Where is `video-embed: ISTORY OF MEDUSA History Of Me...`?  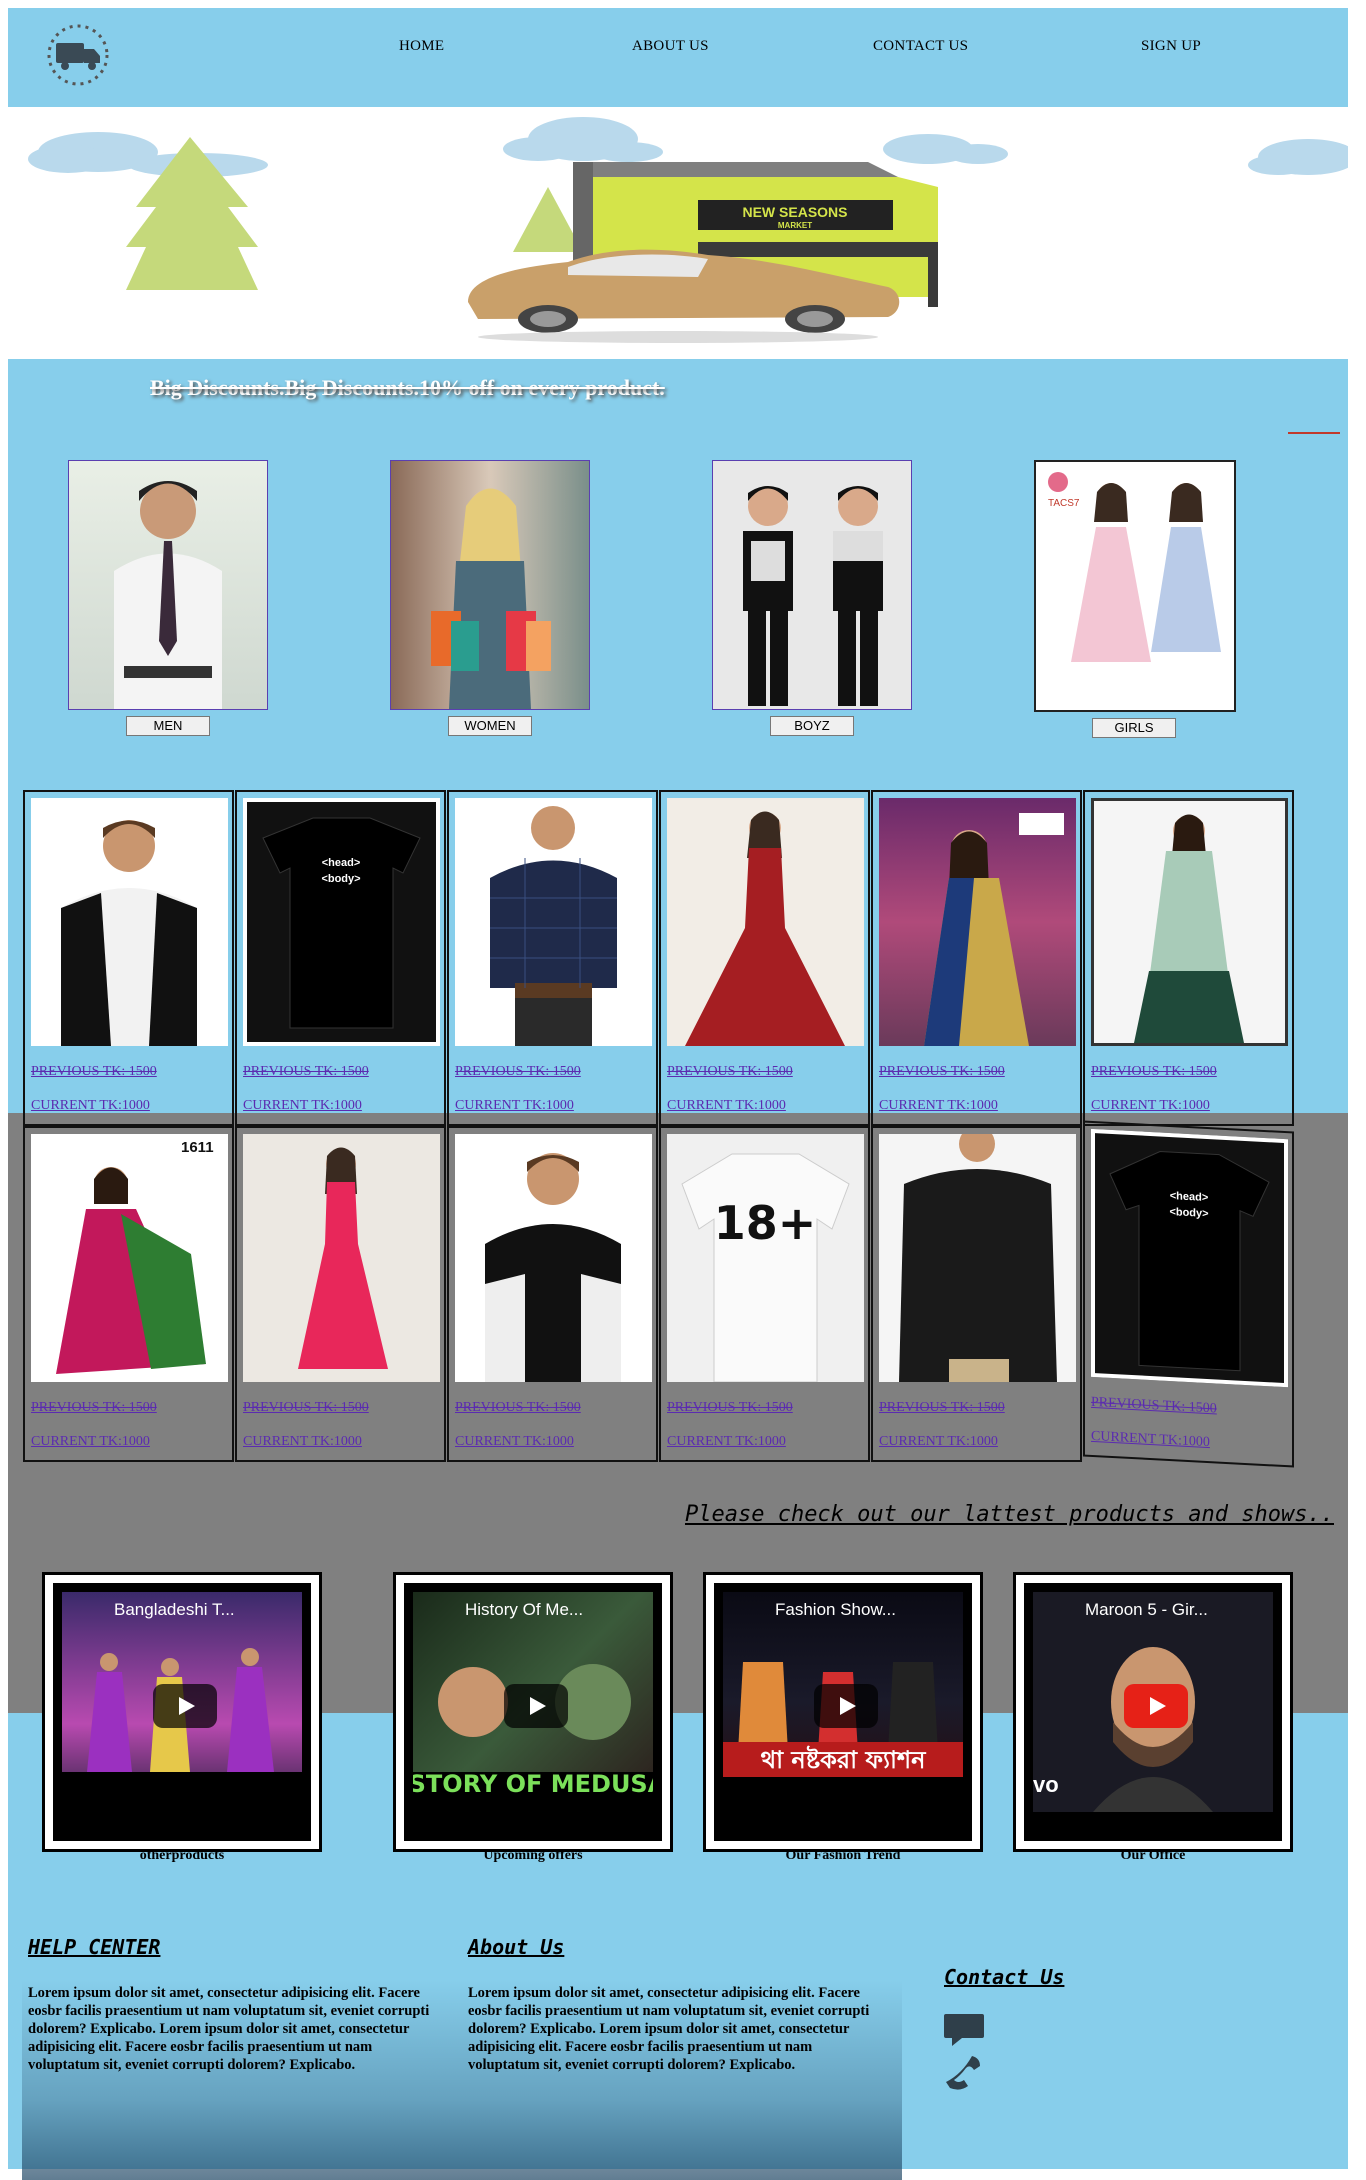 video-embed: ISTORY OF MEDUSA History Of Me... is located at coordinates (533, 1712).